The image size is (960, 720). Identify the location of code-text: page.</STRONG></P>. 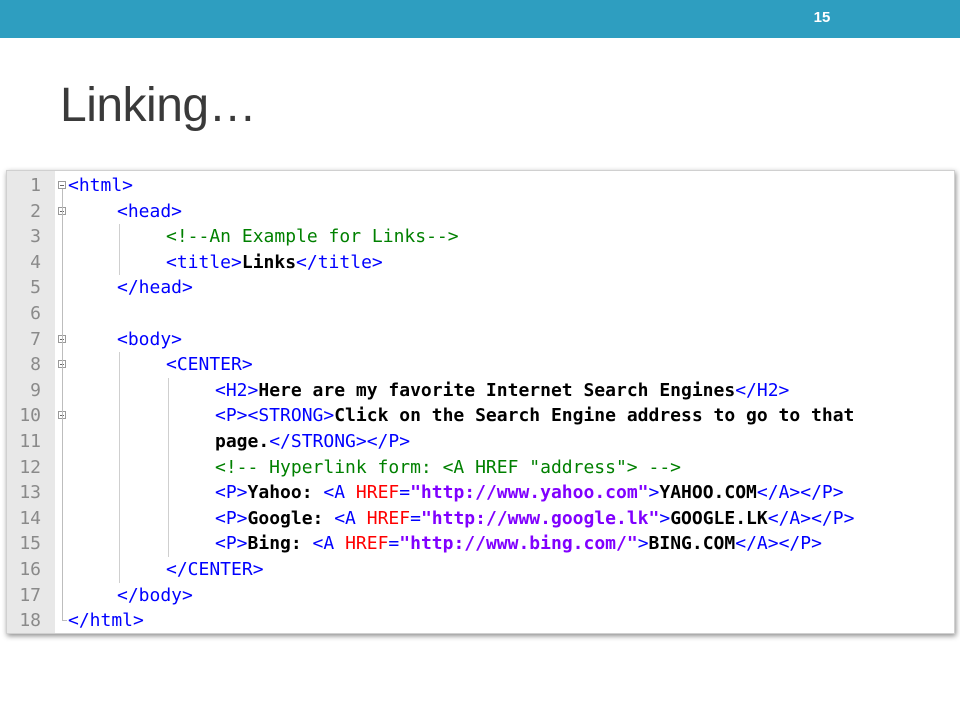
(312, 442).